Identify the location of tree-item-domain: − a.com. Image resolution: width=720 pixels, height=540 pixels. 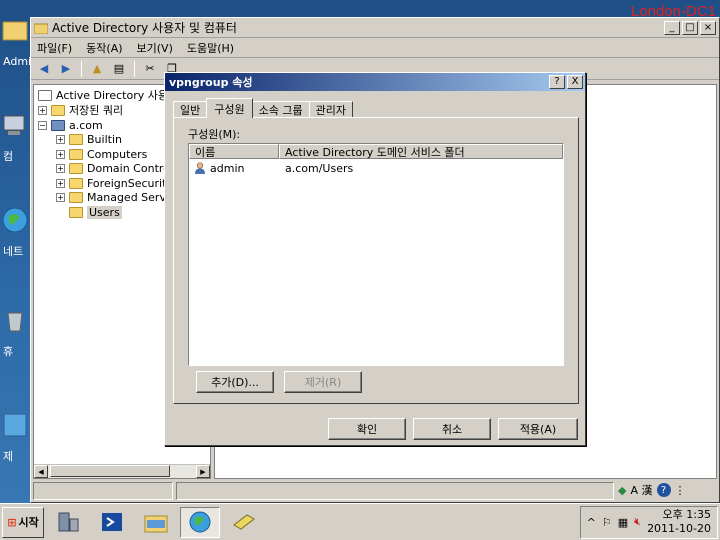
(70, 125).